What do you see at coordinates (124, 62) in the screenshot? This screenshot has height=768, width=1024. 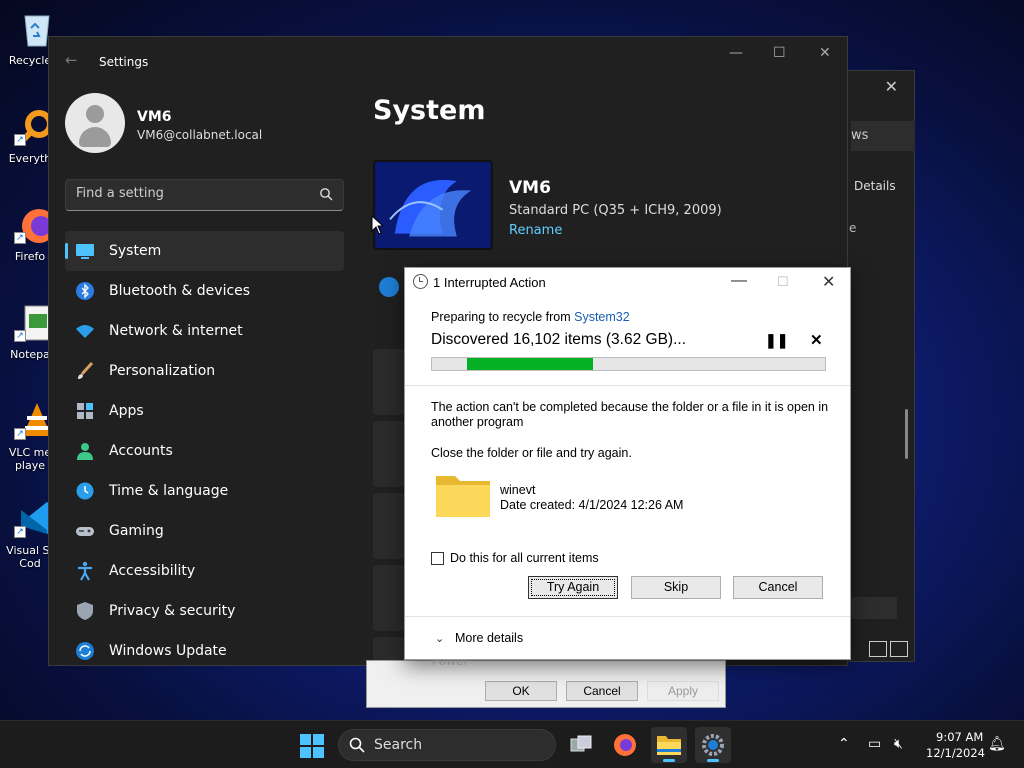 I see `window-title: Settings` at bounding box center [124, 62].